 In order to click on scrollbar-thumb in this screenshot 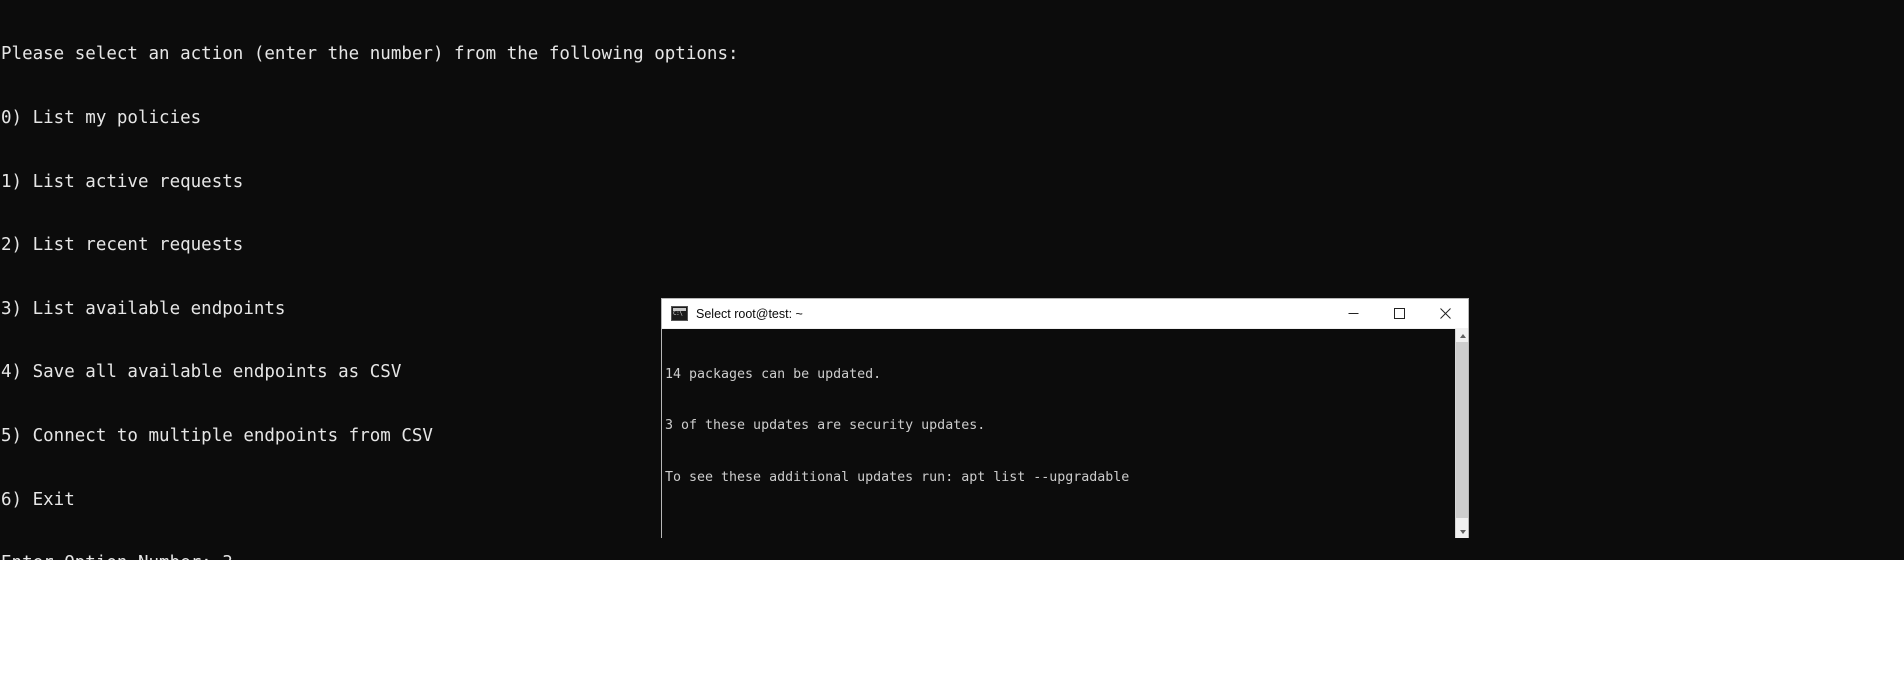, I will do `click(1462, 430)`.